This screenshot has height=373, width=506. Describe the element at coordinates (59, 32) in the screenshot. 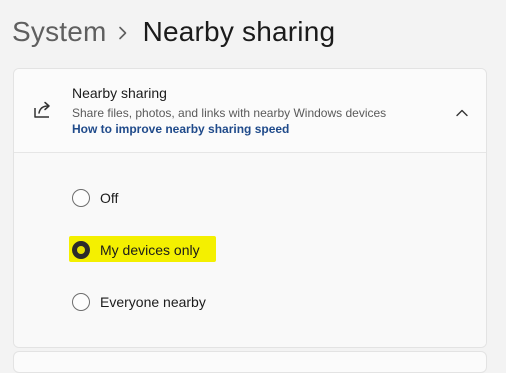

I see `breadcrumb-system-link: System` at that location.